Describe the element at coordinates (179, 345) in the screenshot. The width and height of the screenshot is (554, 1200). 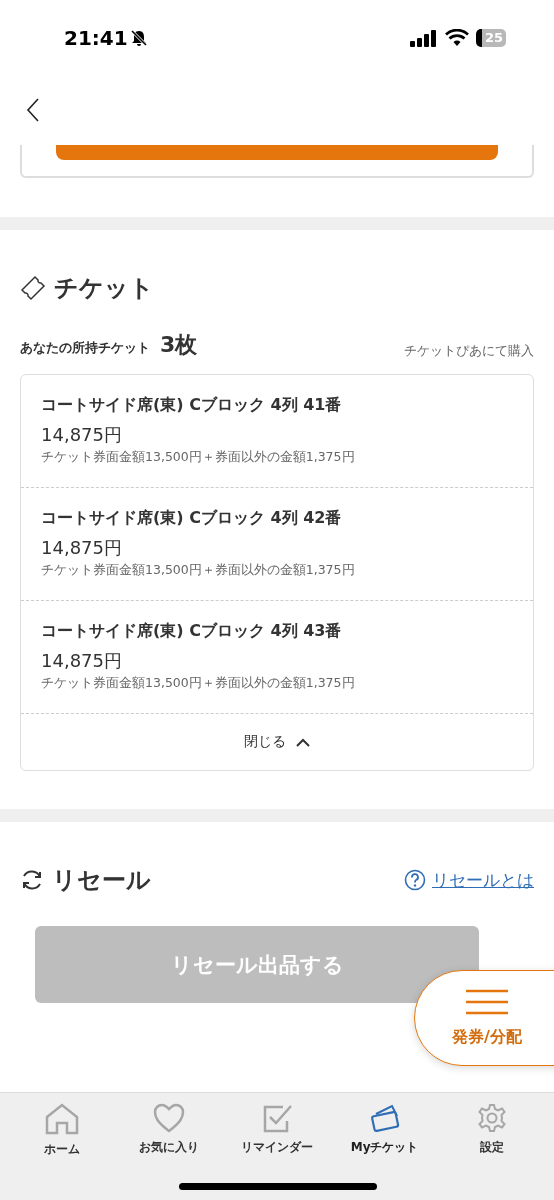
I see `owned-count: 3枚` at that location.